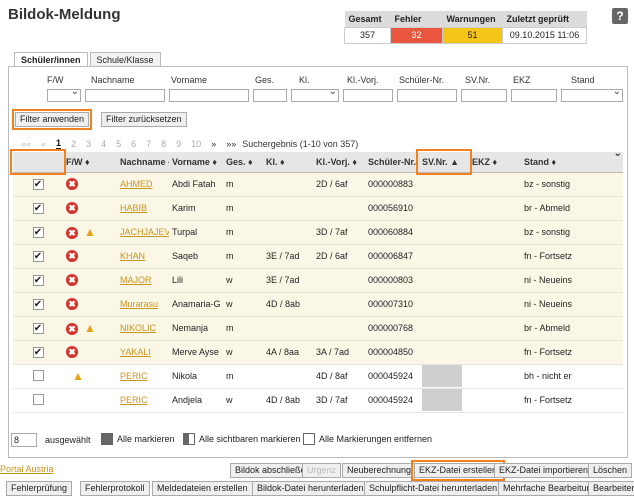  What do you see at coordinates (339, 162) in the screenshot?
I see `col-kl-vorj: Kl.-Vorj. ♦` at bounding box center [339, 162].